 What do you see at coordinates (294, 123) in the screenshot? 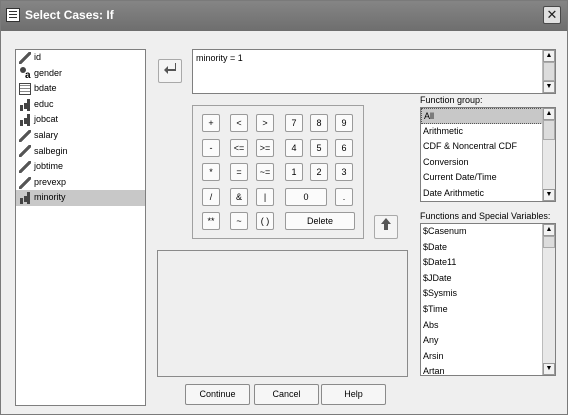
I see `key-7: 7` at bounding box center [294, 123].